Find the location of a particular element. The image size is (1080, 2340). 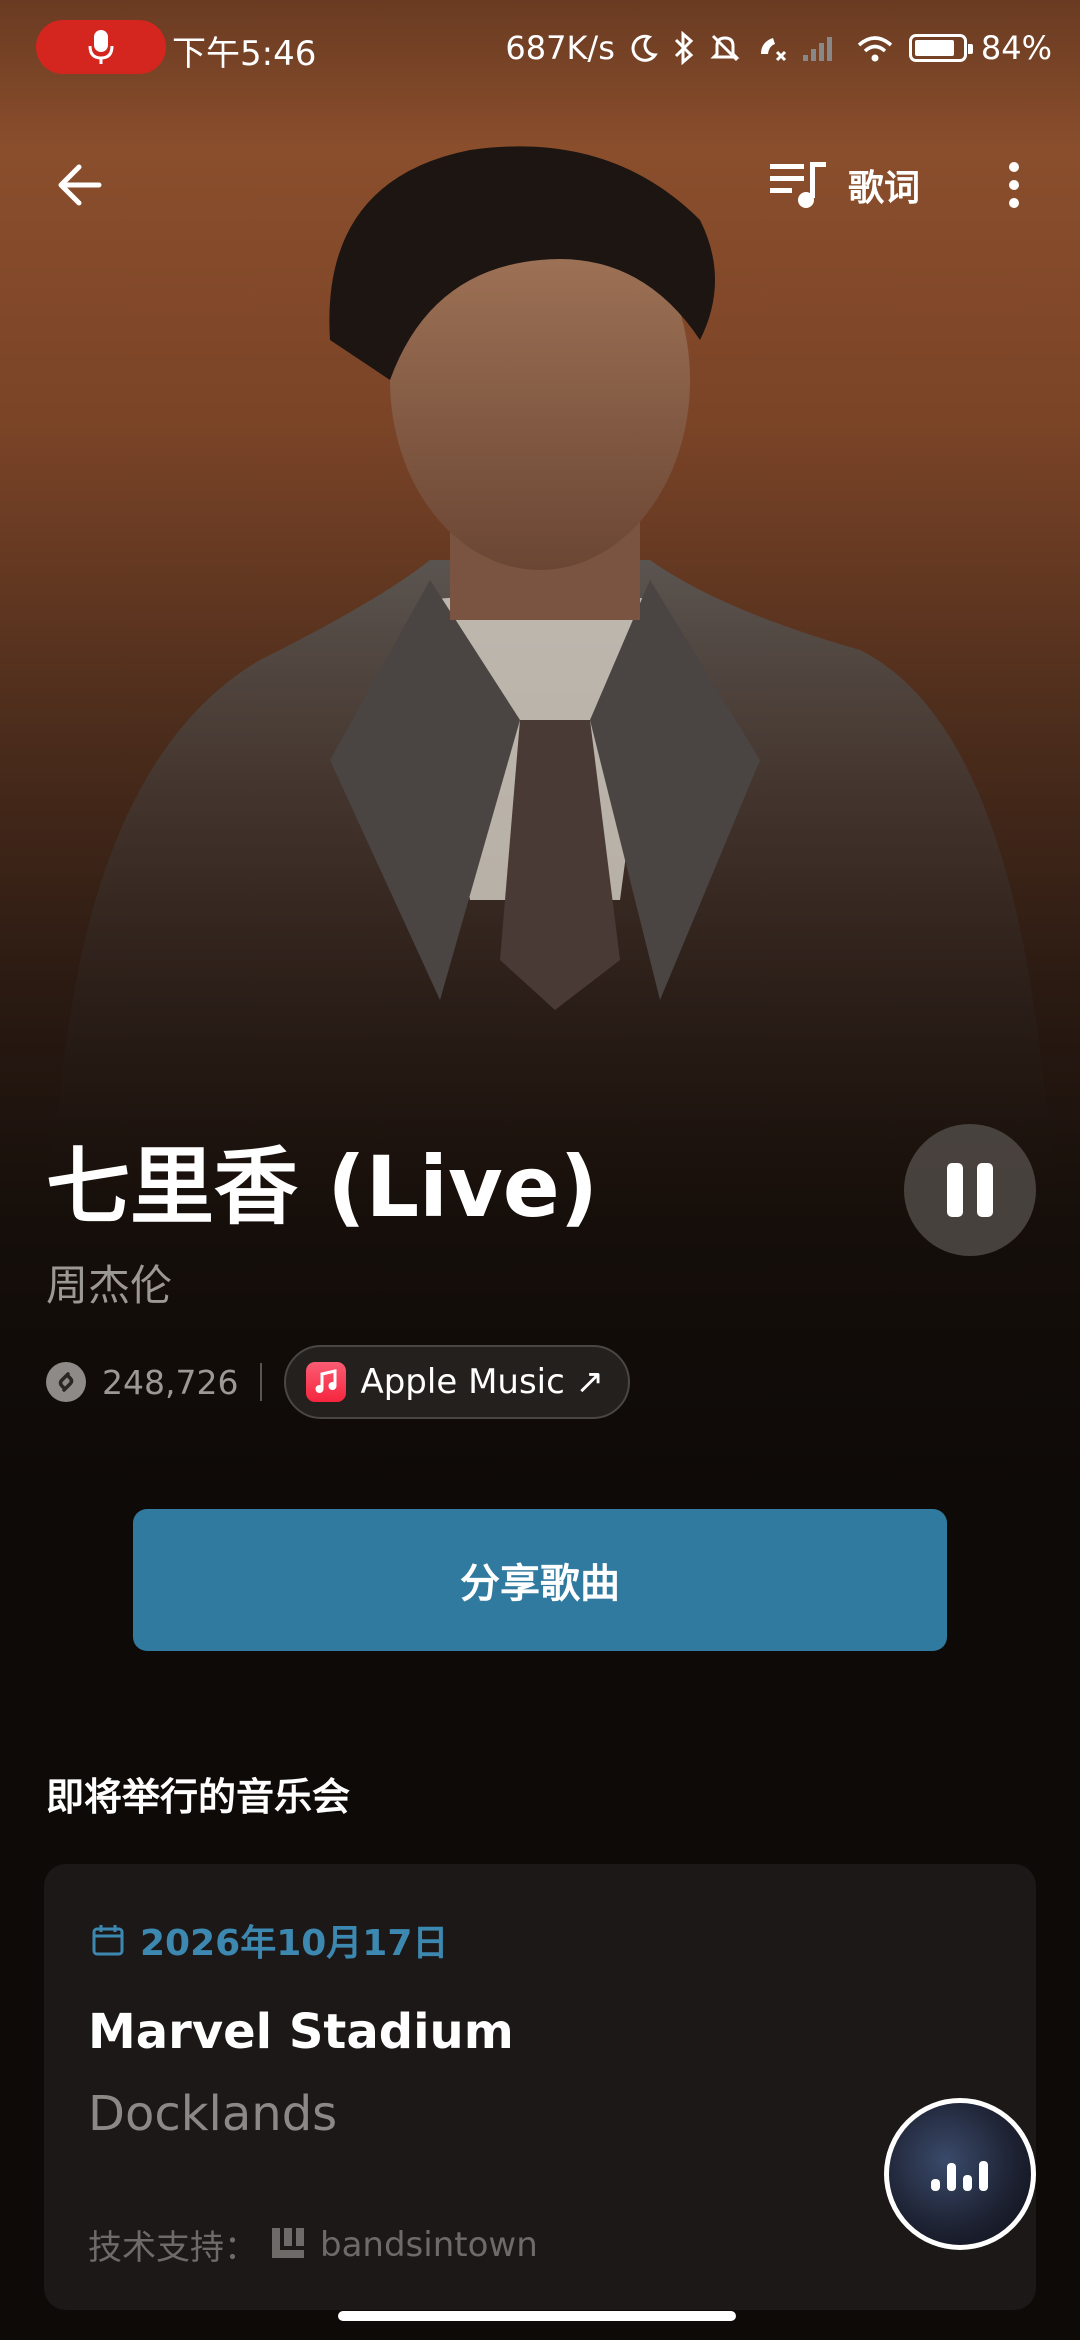

concert-venue: Marvel Stadium is located at coordinates (301, 2032).